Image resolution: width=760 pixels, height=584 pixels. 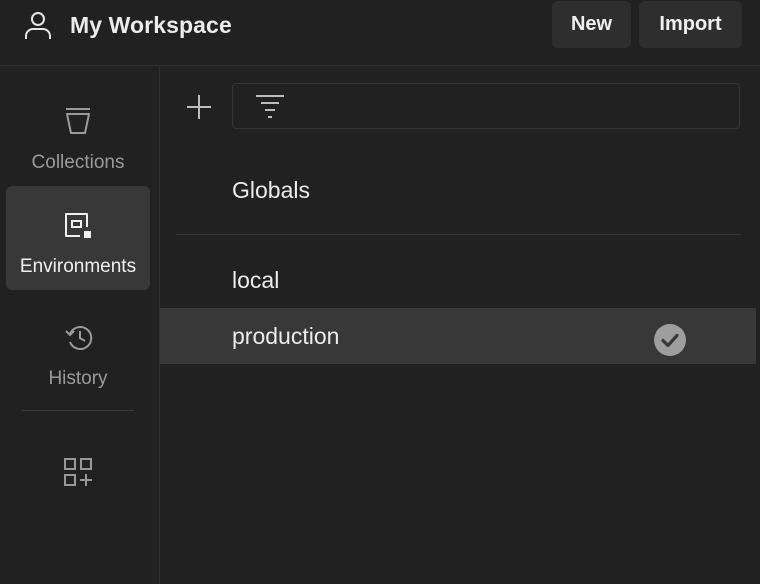 What do you see at coordinates (458, 190) in the screenshot?
I see `environment-item-globals: Globals` at bounding box center [458, 190].